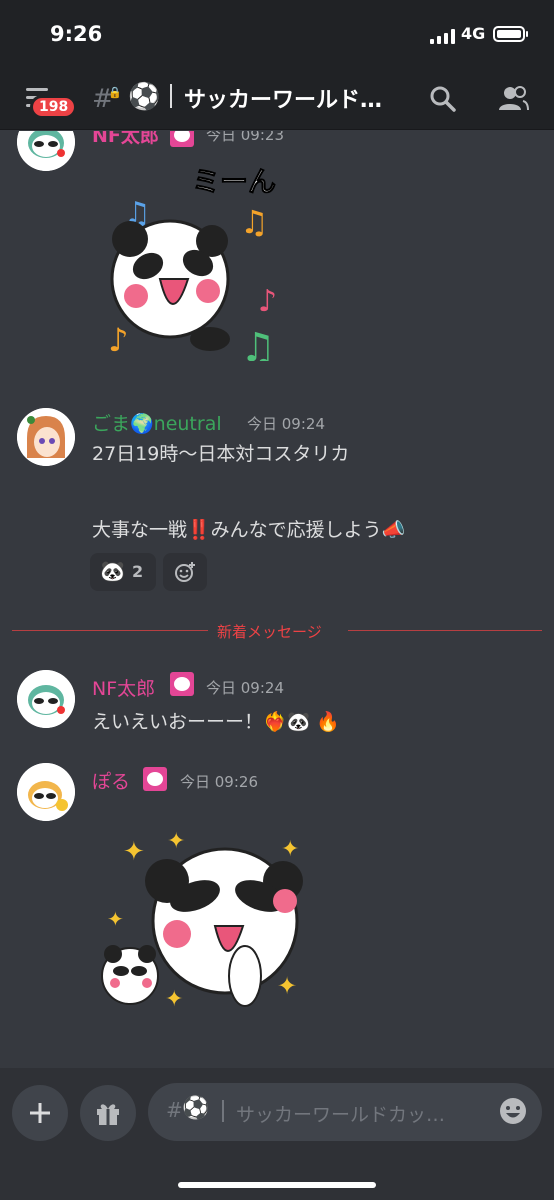 The width and height of the screenshot is (554, 1200). Describe the element at coordinates (171, 96) in the screenshot. I see `channel-separator` at that location.